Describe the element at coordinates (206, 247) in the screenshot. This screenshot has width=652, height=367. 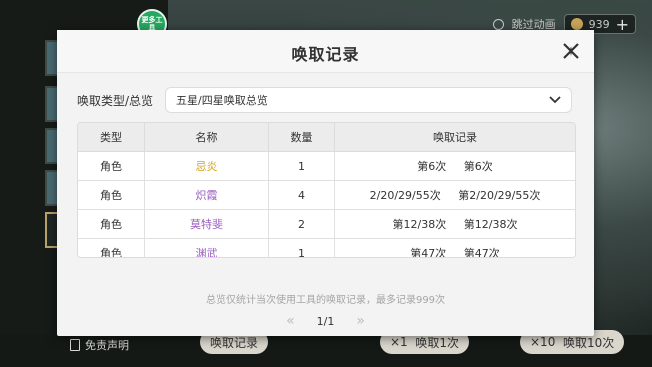
I see `cell-name: 渊武` at that location.